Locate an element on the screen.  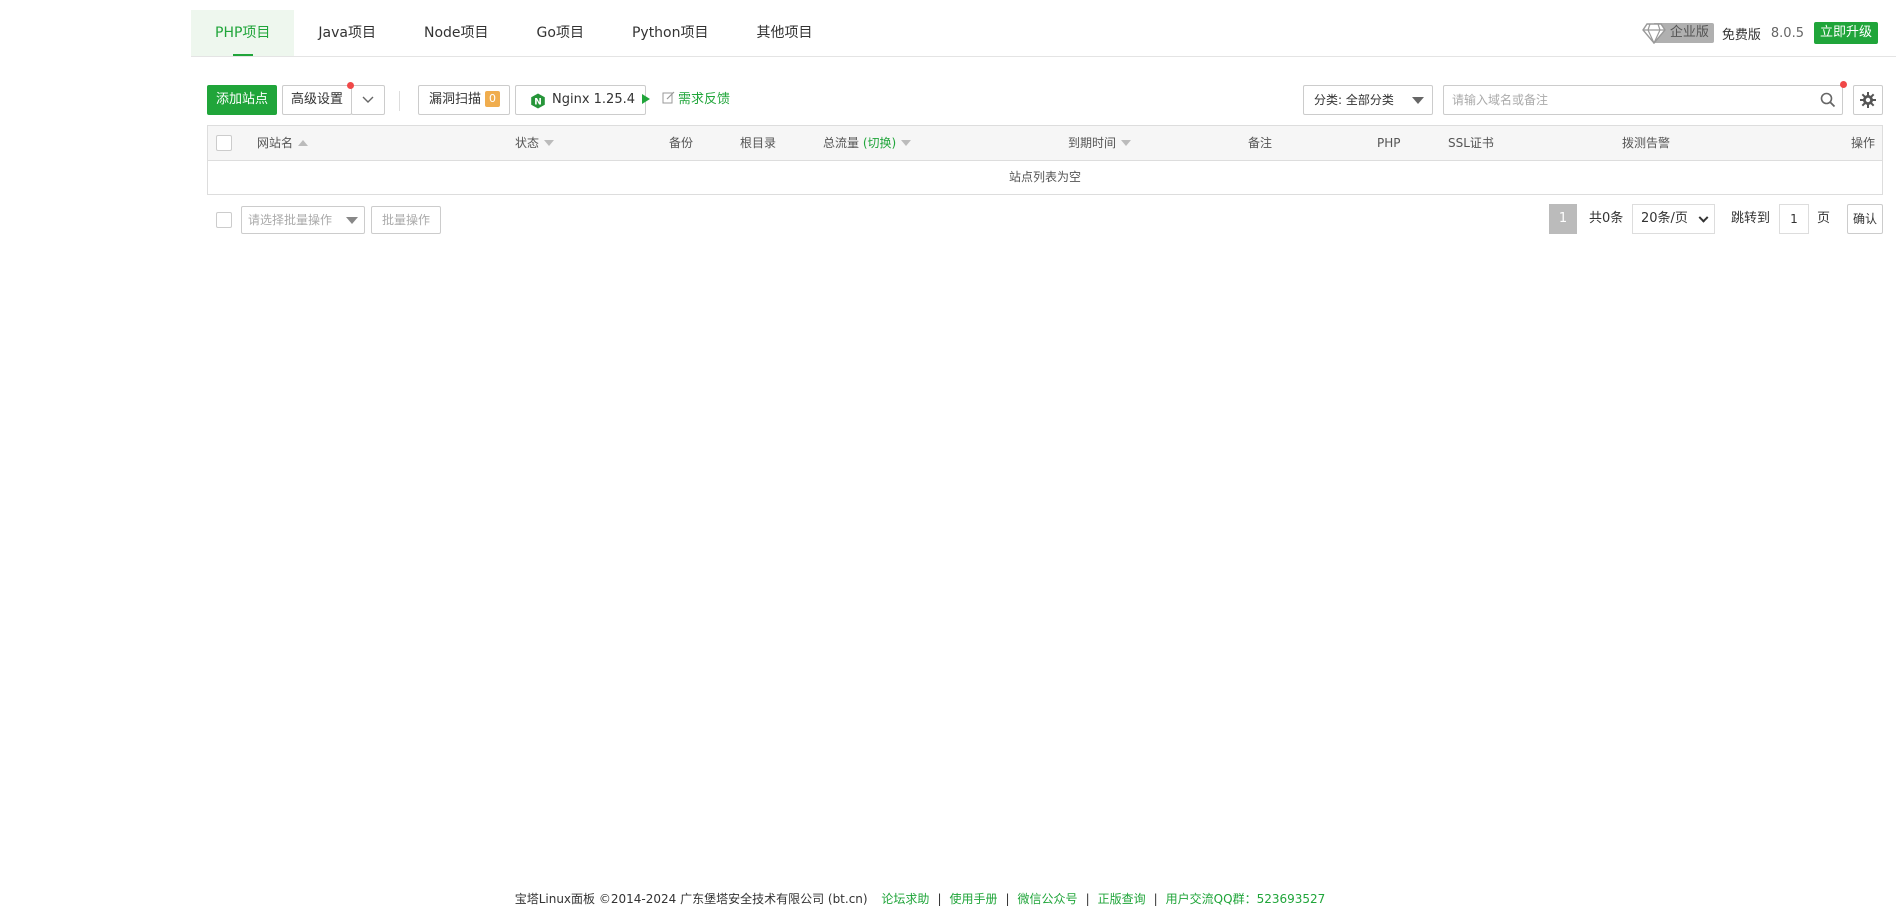
tab-node: Node项目 is located at coordinates (456, 33).